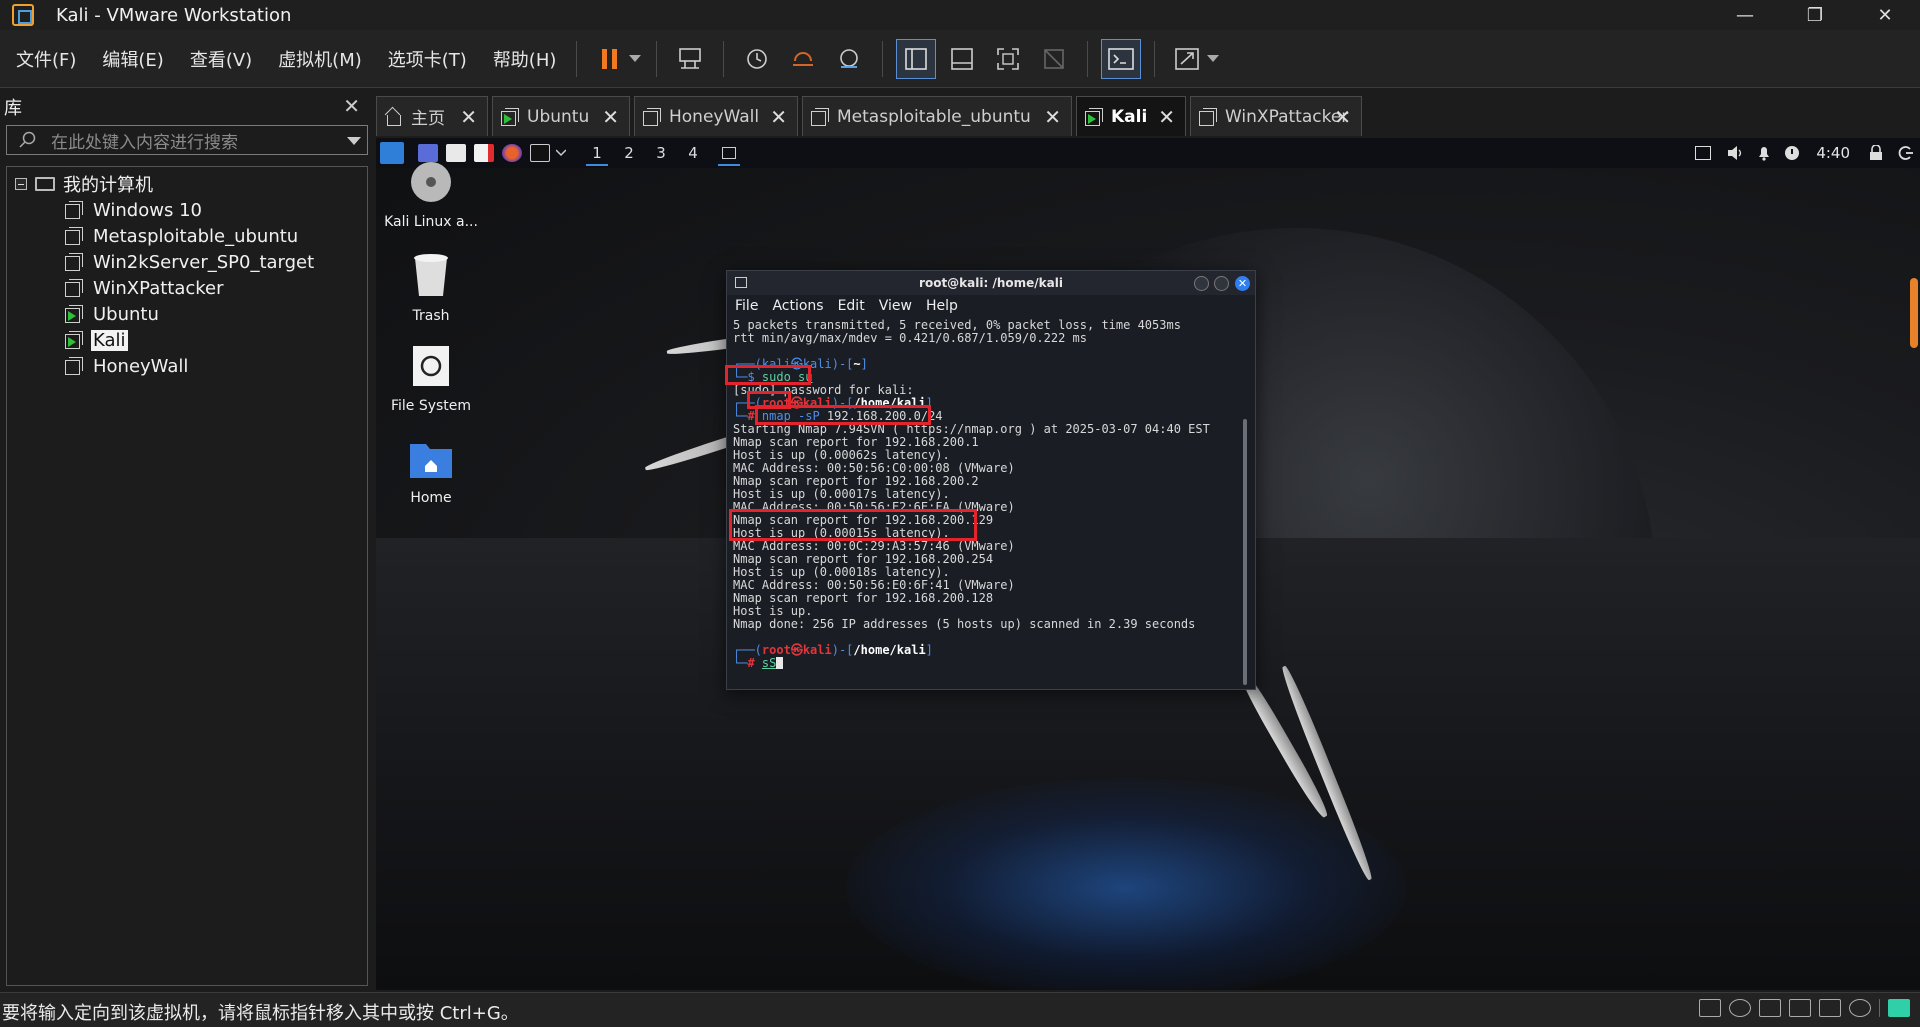  Describe the element at coordinates (577, 58) in the screenshot. I see `toolbar-divider` at that location.